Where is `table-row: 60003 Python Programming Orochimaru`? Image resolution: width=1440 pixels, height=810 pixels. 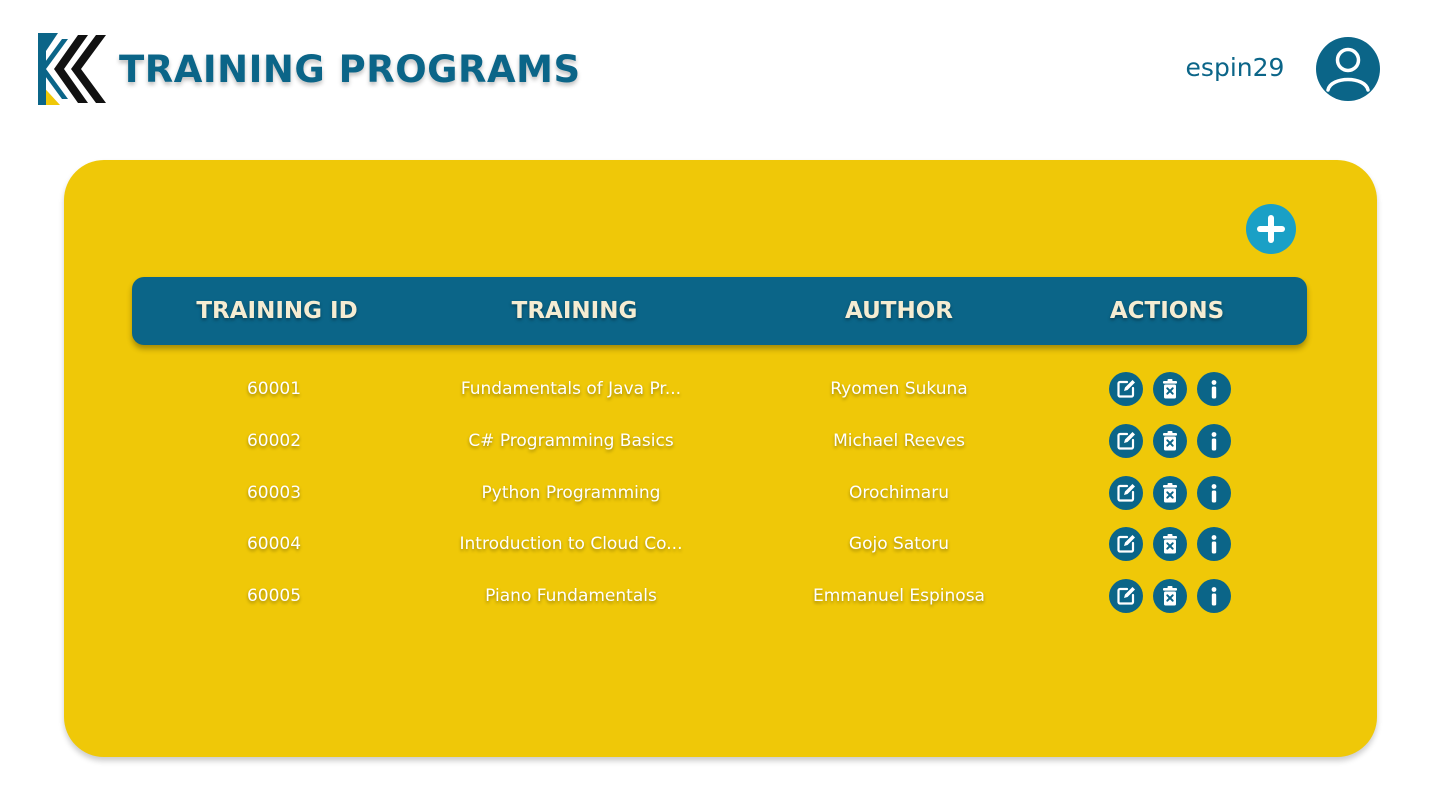
table-row: 60003 Python Programming Orochimaru is located at coordinates (720, 493).